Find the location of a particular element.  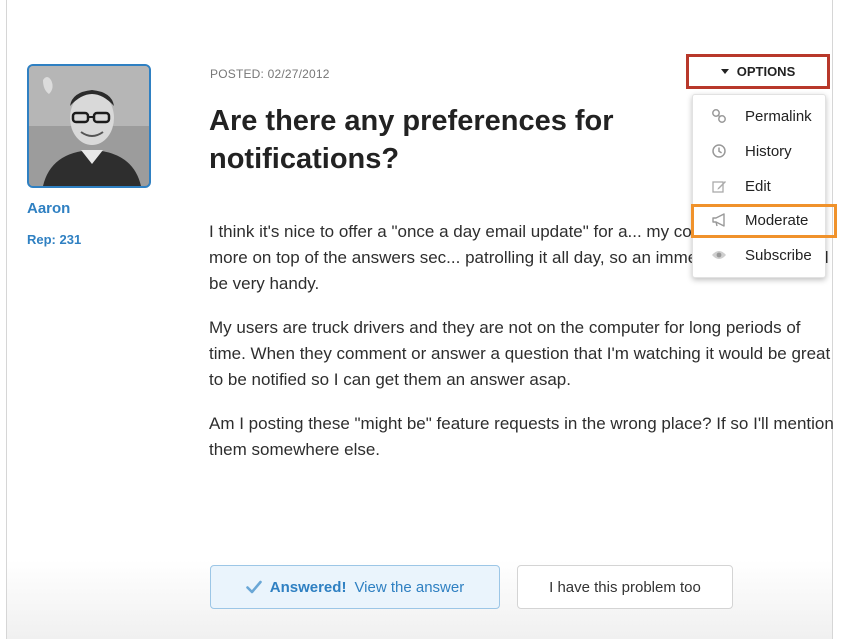

author-name: Aaron is located at coordinates (48, 208).